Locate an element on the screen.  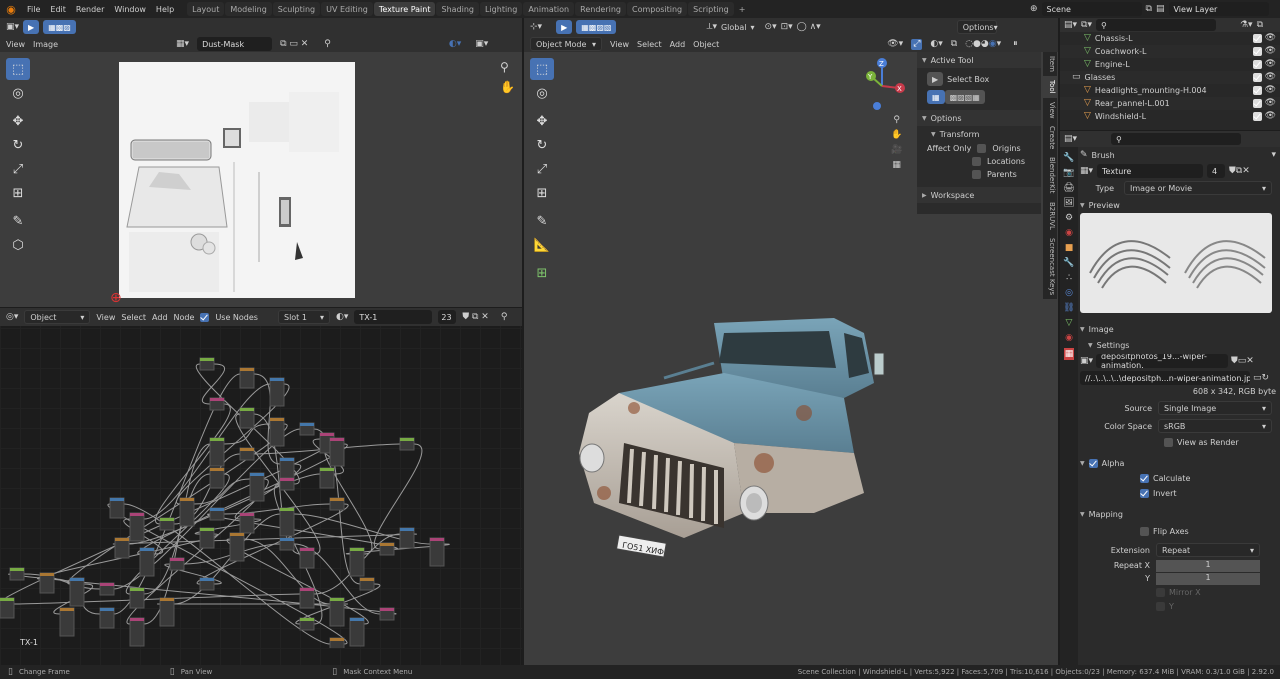
workspace-tab-scripting: Scripting is located at coordinates (711, 9).